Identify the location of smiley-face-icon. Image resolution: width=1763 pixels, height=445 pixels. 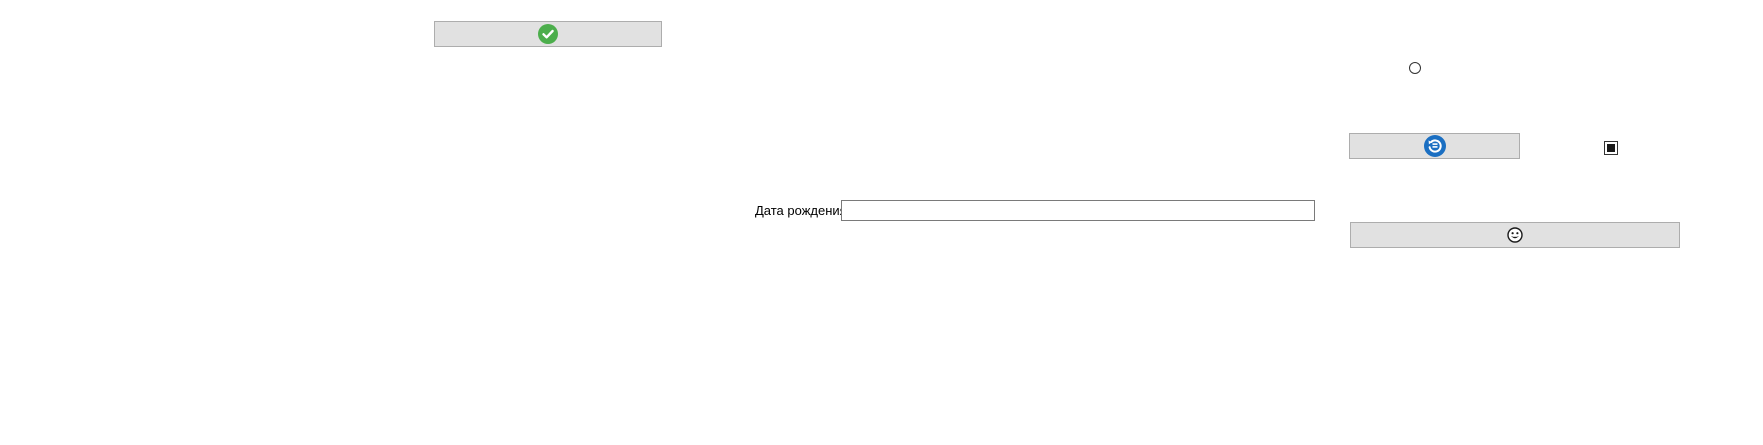
(1515, 235).